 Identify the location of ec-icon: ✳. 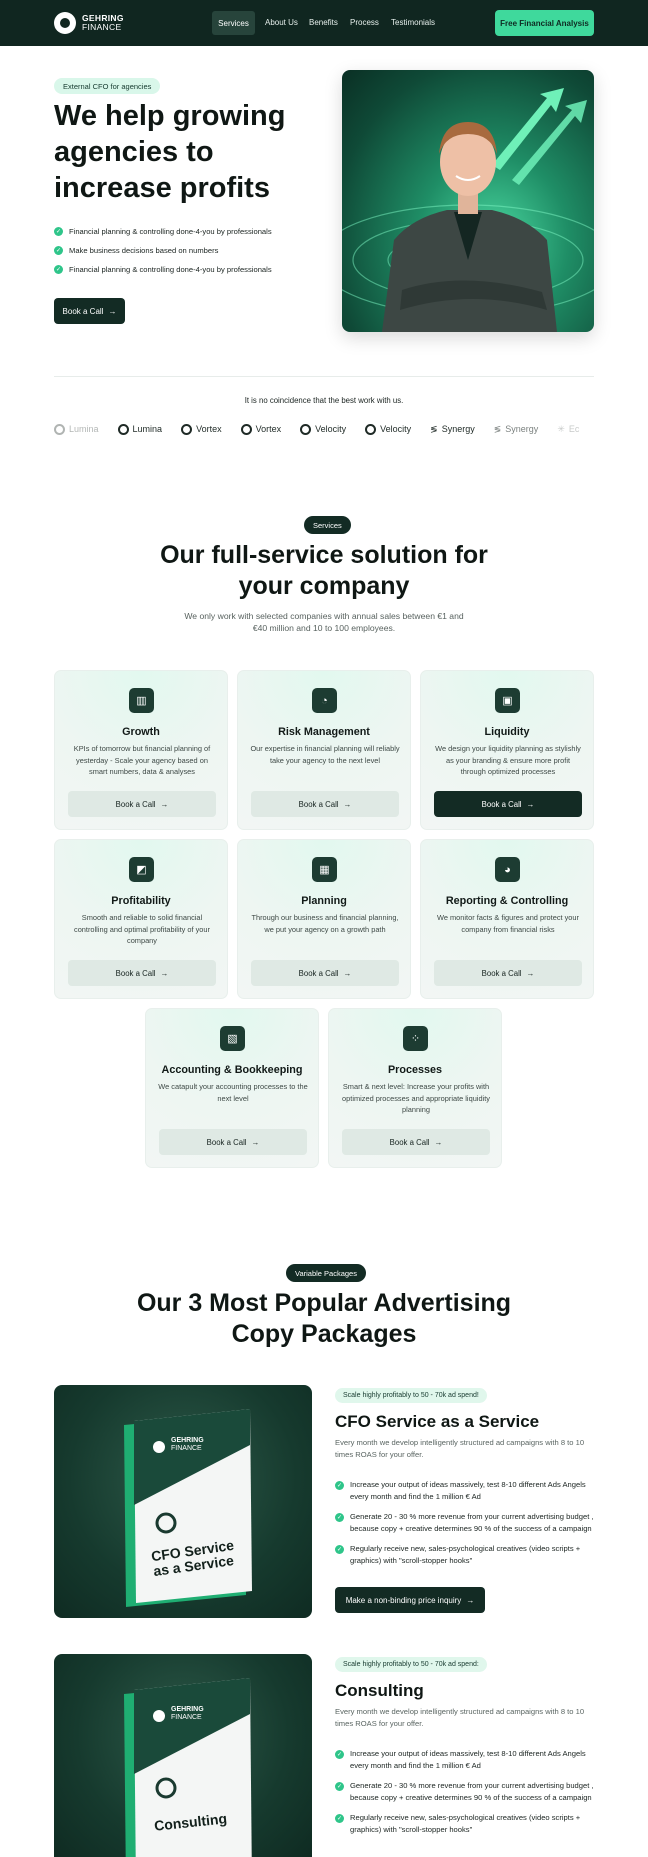
(561, 428).